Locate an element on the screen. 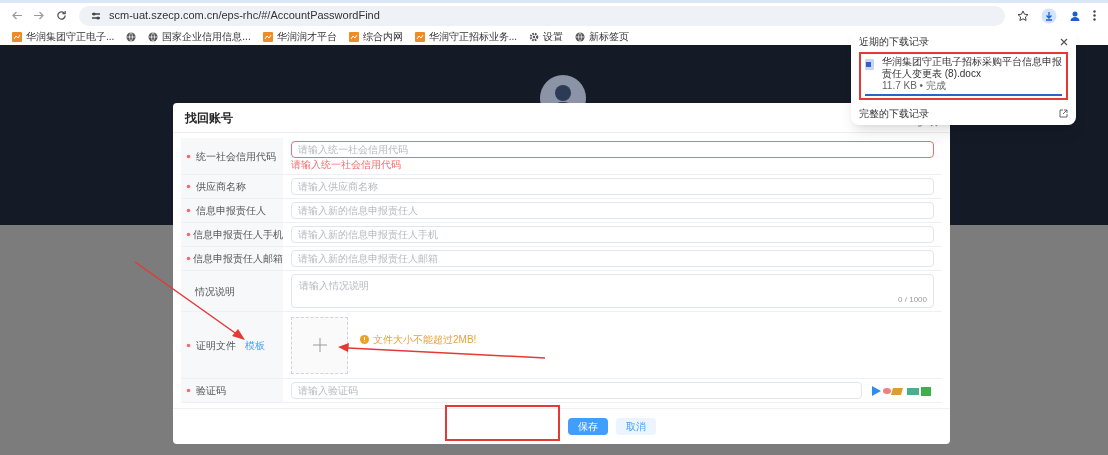 This screenshot has width=1108, height=455. bookmark-link: 华润润才平台 is located at coordinates (306, 36).